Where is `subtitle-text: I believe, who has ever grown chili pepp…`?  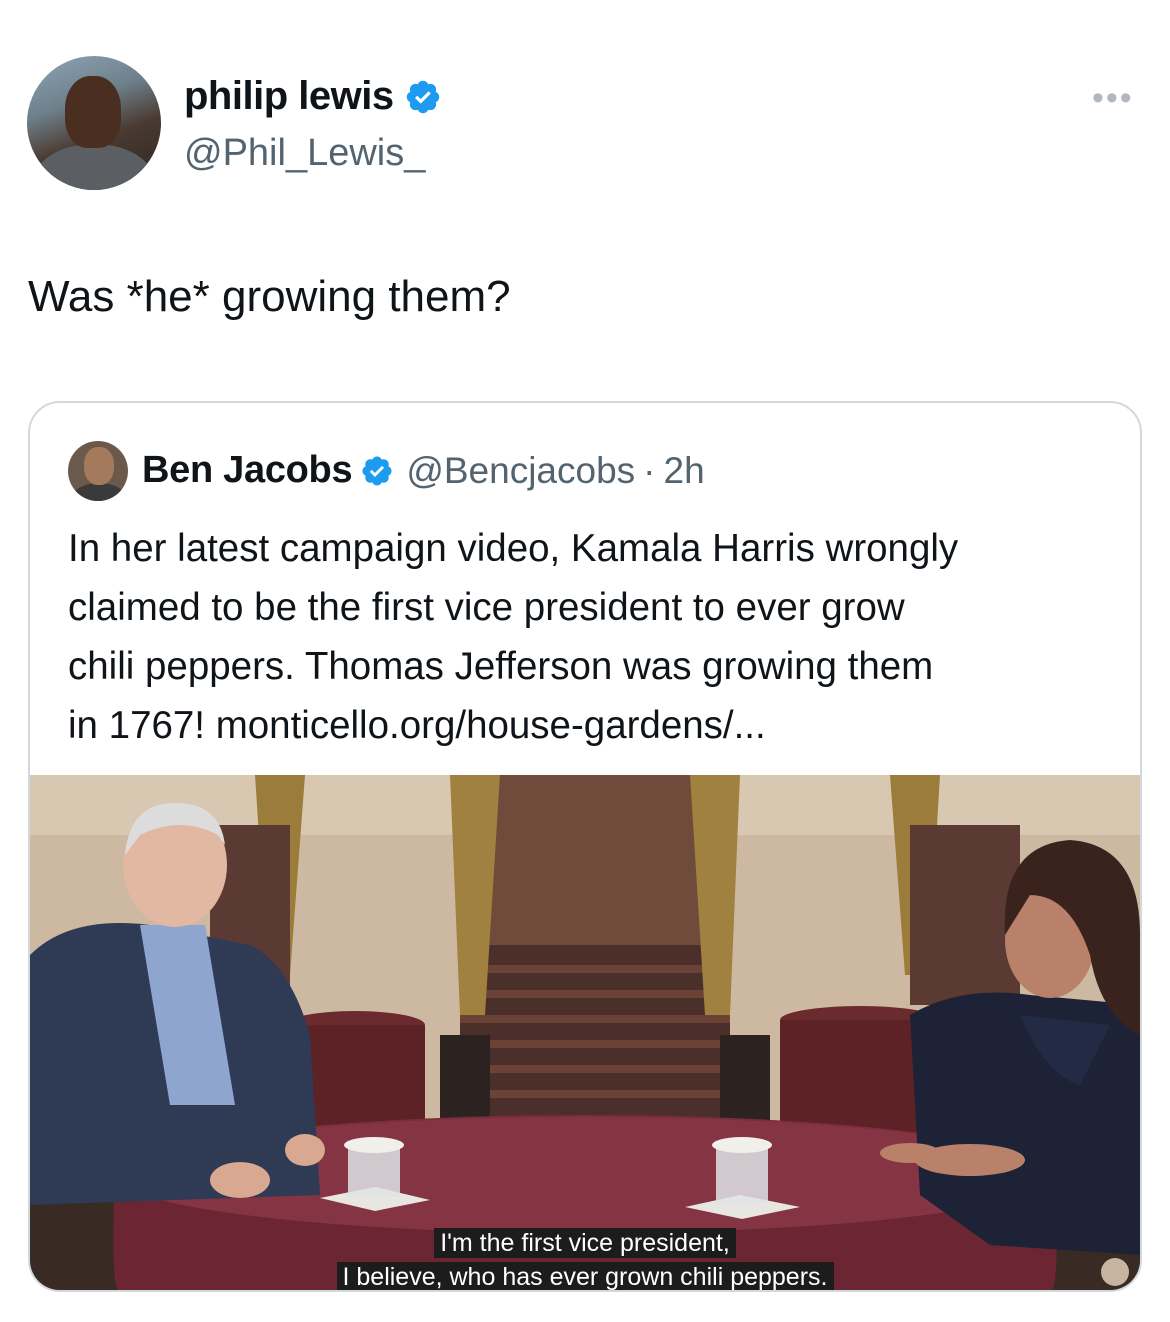
subtitle-text: I believe, who has ever grown chili pepp… is located at coordinates (585, 1276).